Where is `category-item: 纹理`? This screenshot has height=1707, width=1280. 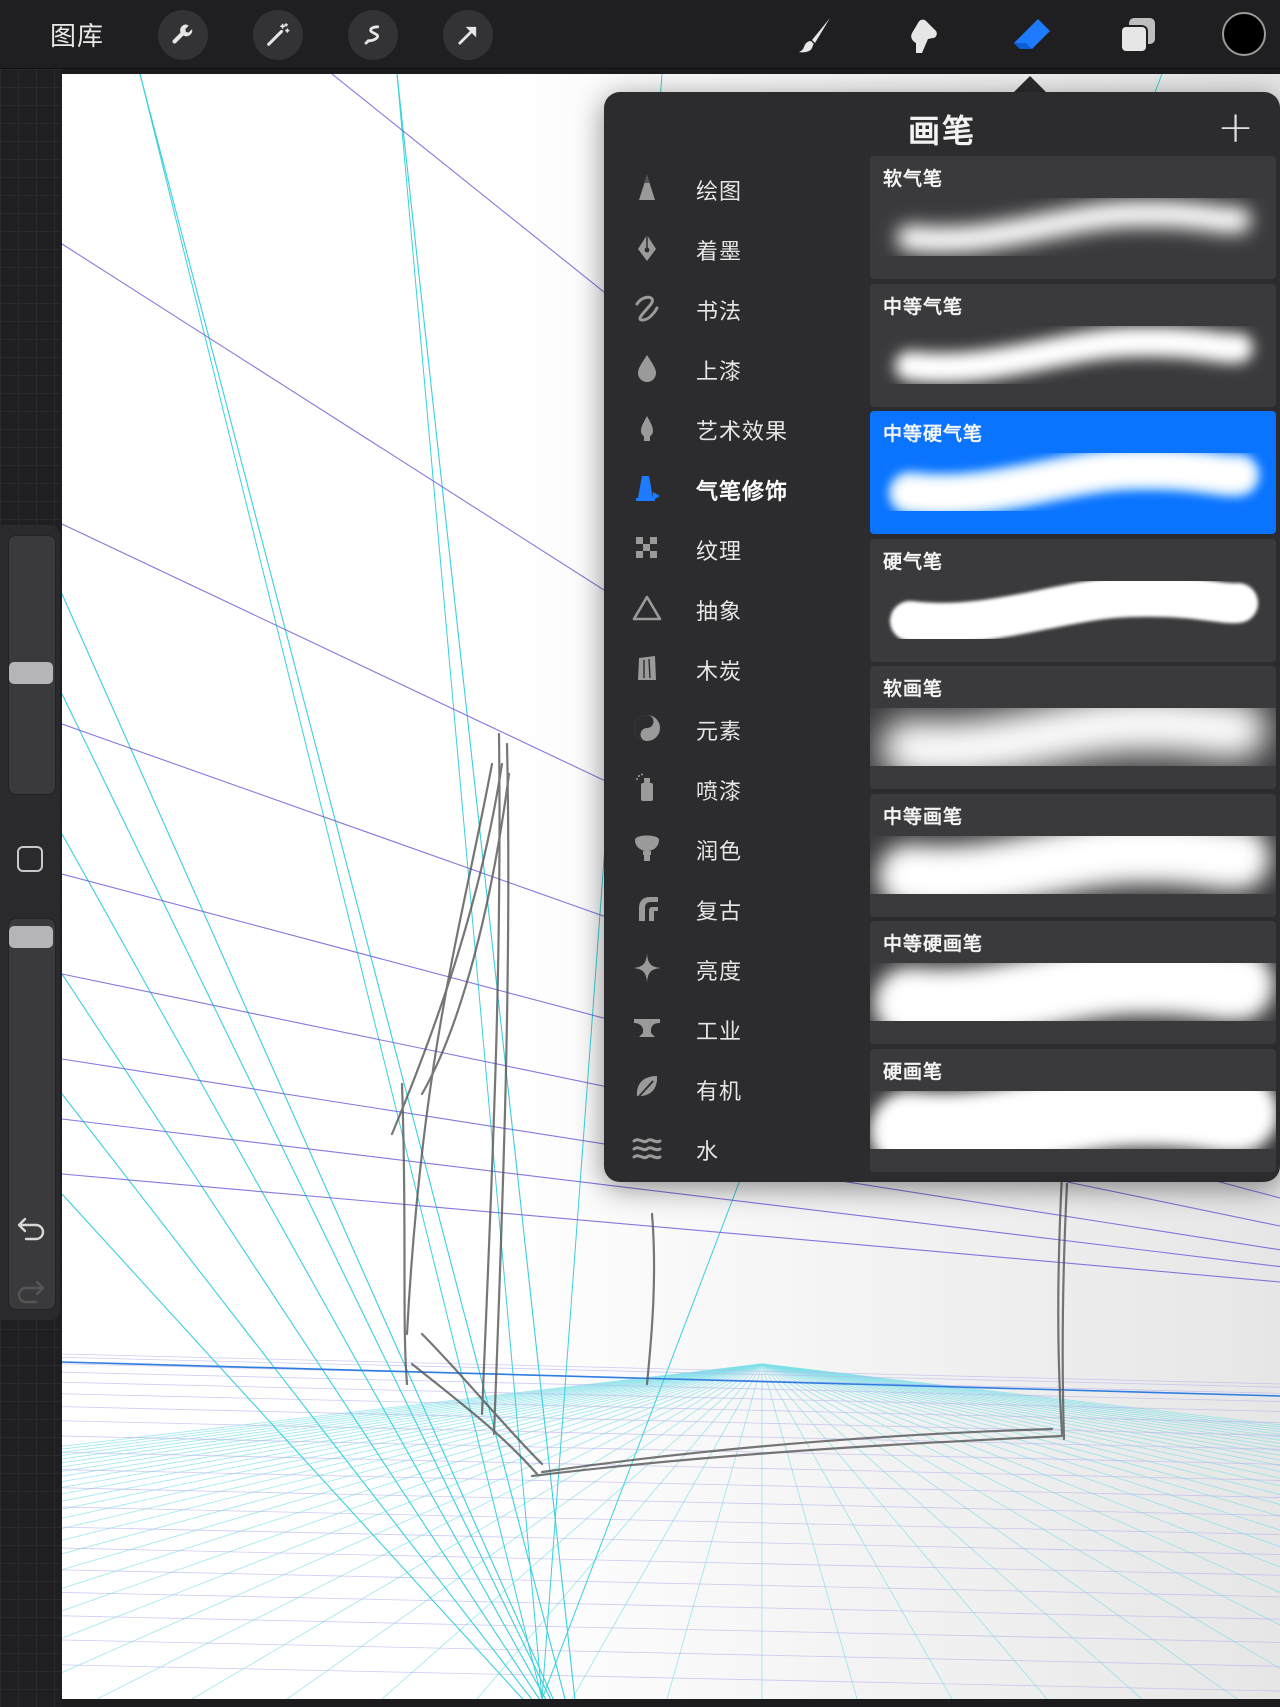
category-item: 纹理 is located at coordinates (735, 548).